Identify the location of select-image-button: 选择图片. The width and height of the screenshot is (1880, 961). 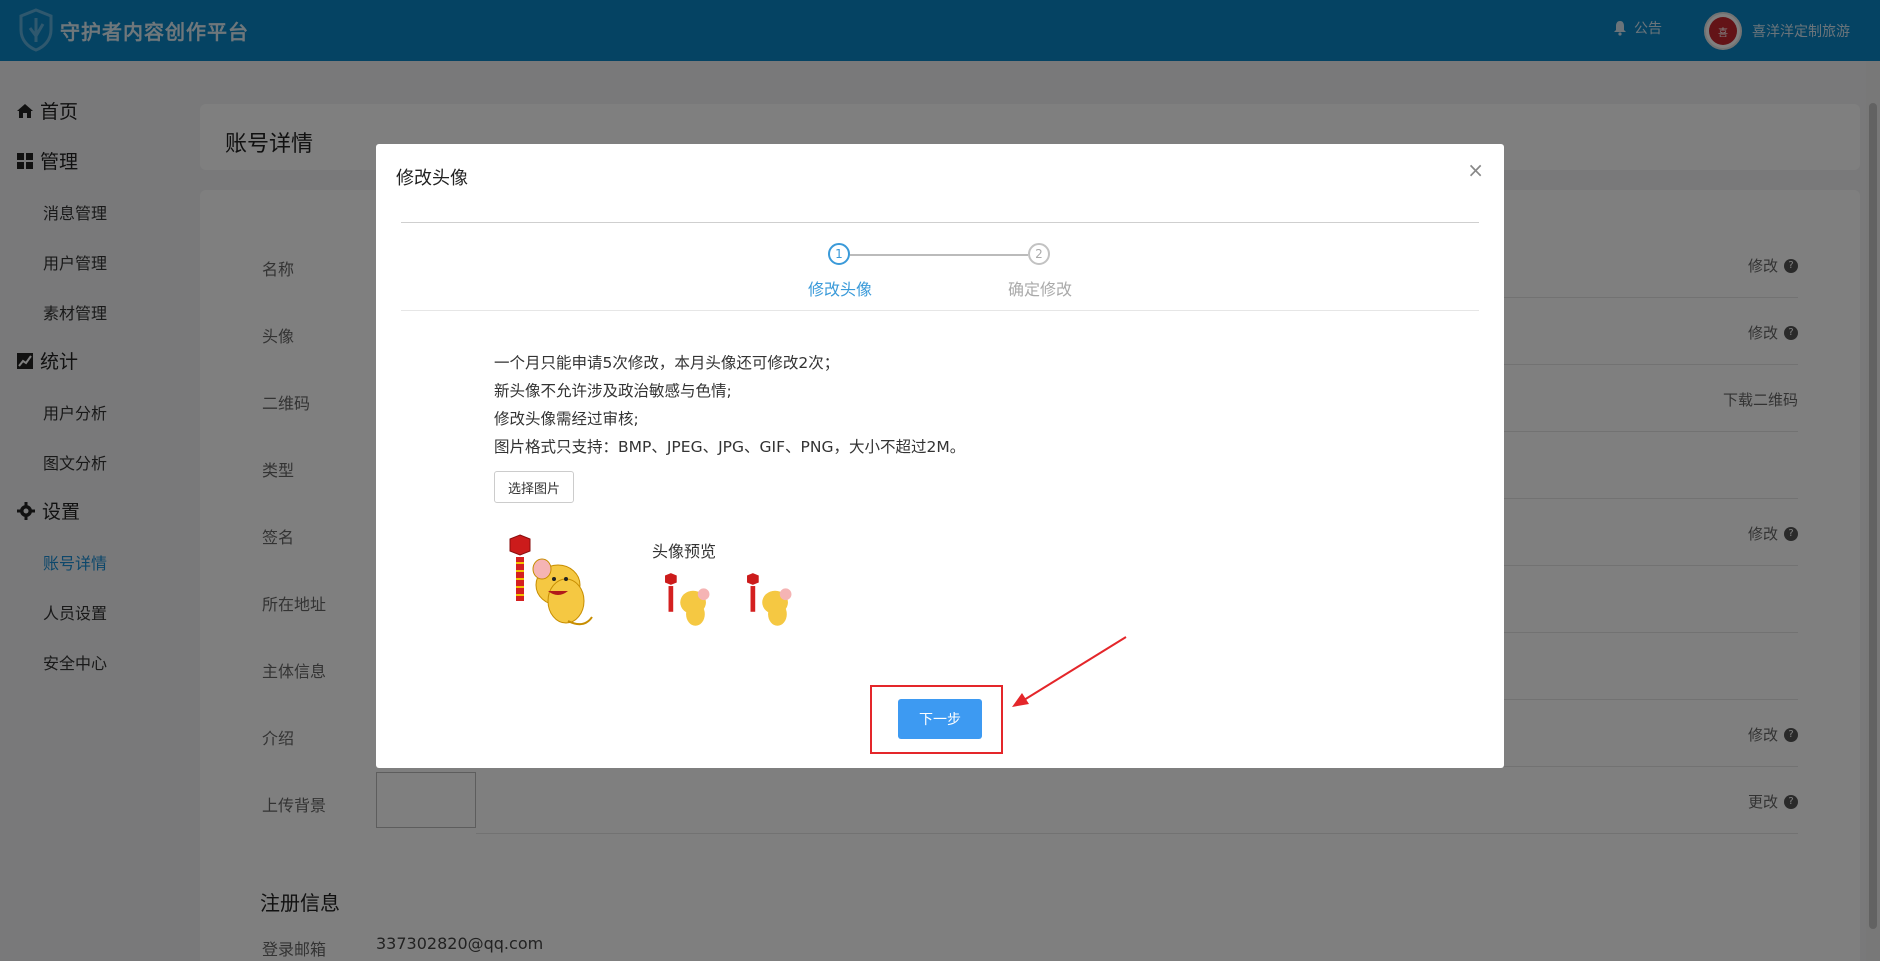
(534, 487).